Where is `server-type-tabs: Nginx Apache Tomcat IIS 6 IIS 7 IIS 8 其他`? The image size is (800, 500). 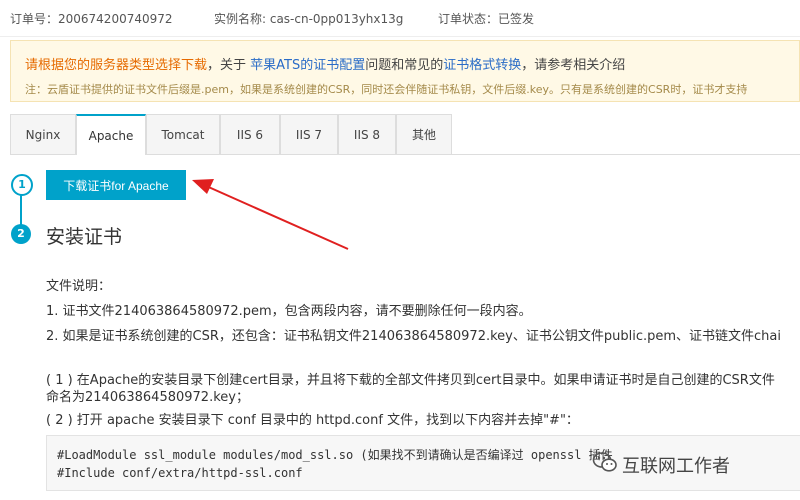 server-type-tabs: Nginx Apache Tomcat IIS 6 IIS 7 IIS 8 其他 is located at coordinates (405, 134).